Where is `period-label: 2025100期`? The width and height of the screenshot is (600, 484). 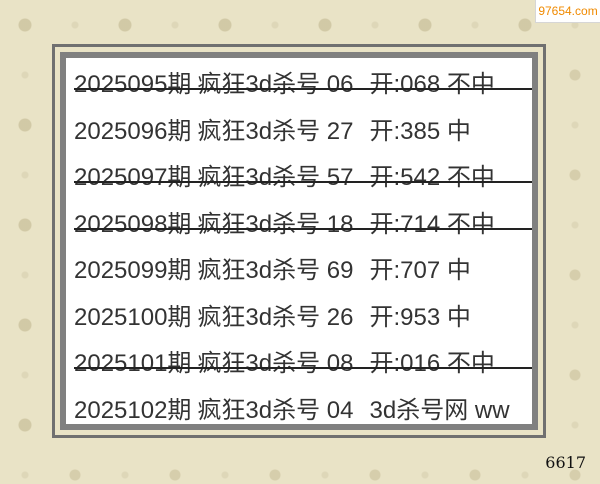
period-label: 2025100期 is located at coordinates (133, 317).